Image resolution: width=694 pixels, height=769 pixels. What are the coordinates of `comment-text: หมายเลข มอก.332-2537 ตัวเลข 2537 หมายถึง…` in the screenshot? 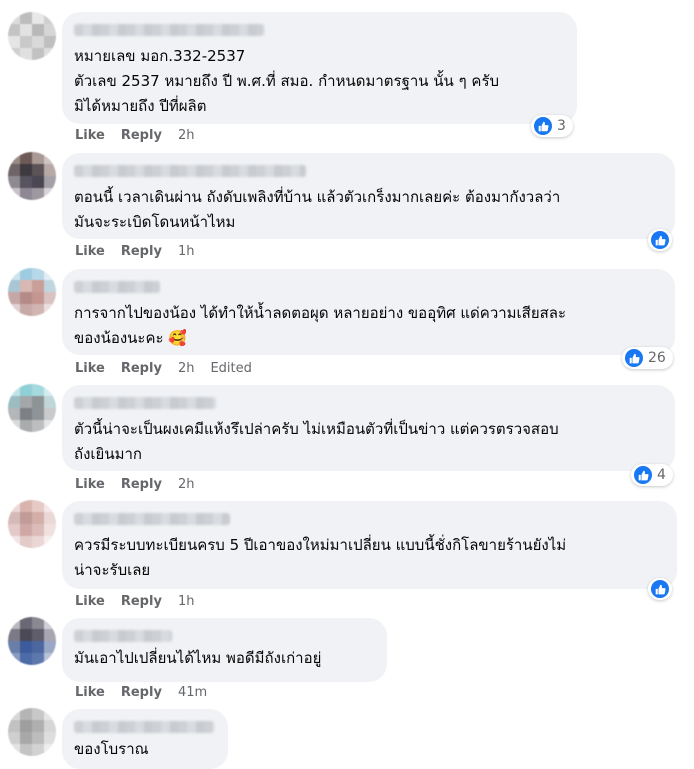 It's located at (287, 81).